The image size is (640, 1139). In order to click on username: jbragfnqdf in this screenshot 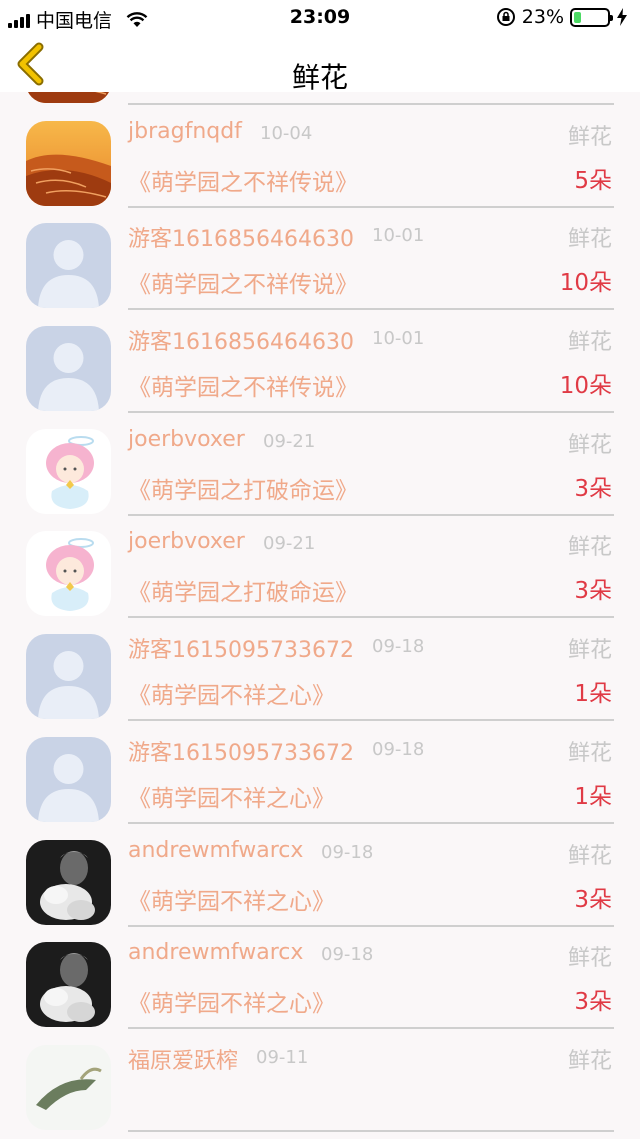, I will do `click(185, 131)`.